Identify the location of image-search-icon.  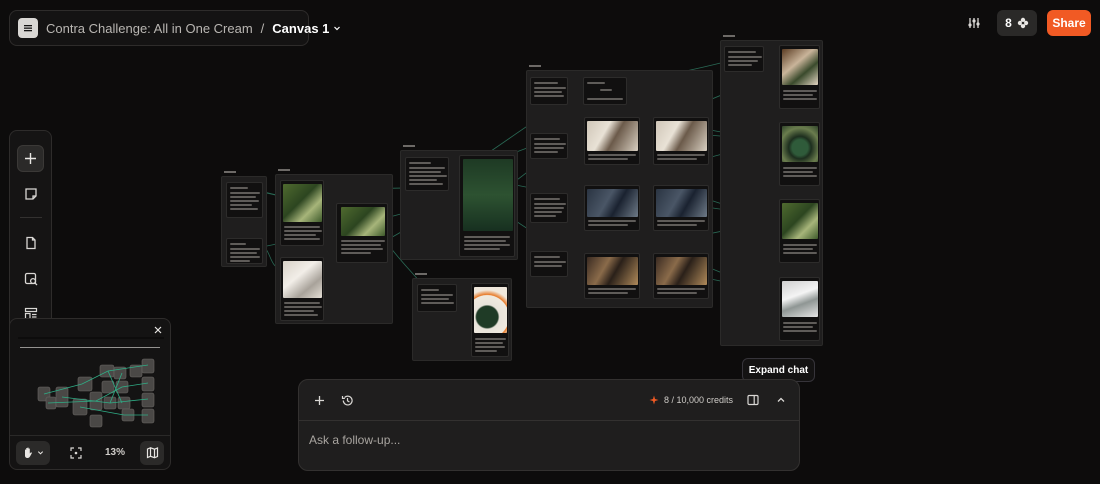
(30, 278).